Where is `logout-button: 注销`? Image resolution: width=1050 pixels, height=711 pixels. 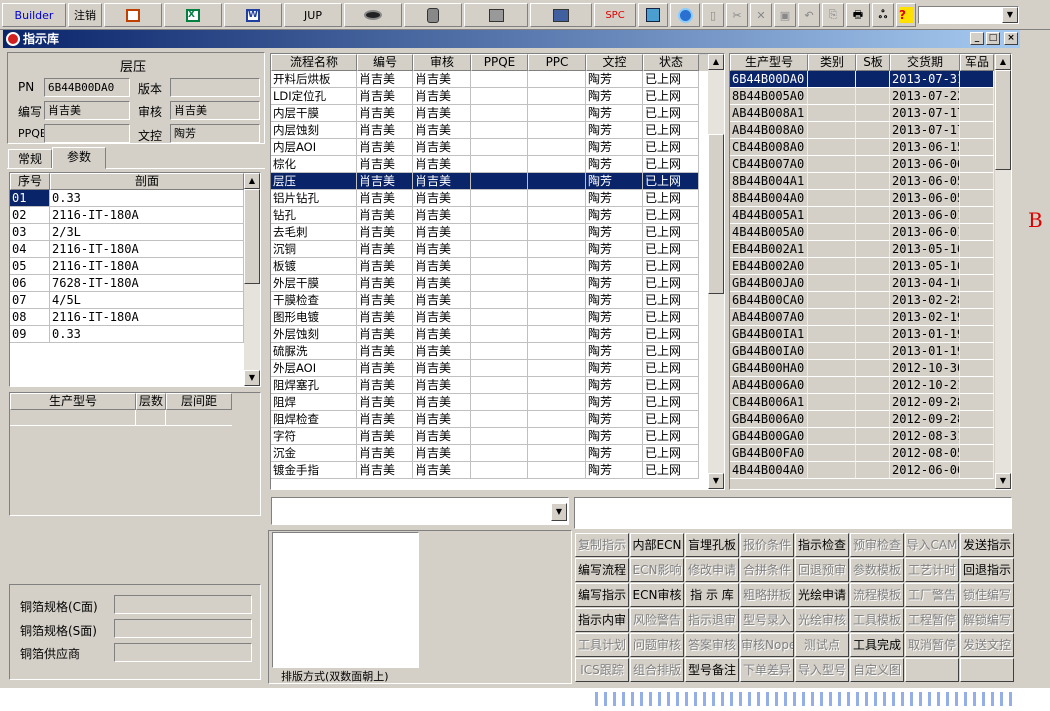
logout-button: 注销 is located at coordinates (85, 15).